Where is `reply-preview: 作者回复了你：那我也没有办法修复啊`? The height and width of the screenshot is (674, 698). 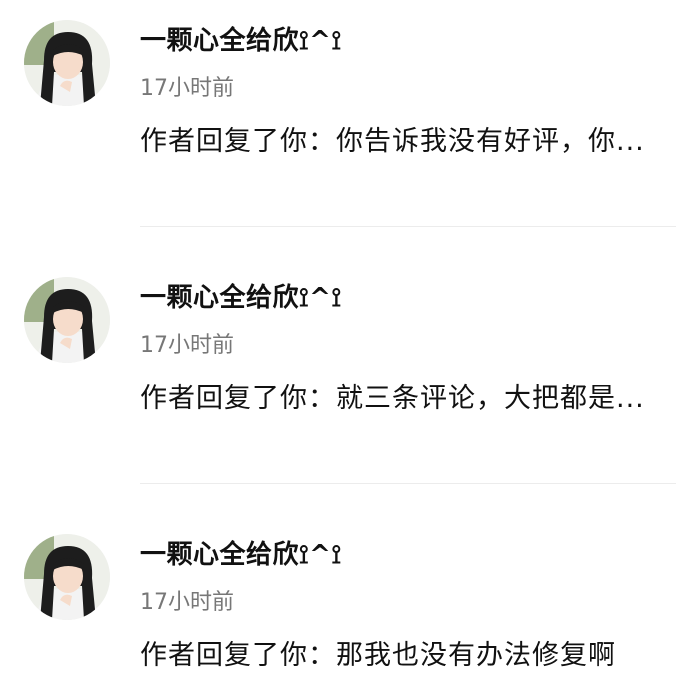
reply-preview: 作者回复了你：那我也没有办法修复啊 is located at coordinates (405, 656).